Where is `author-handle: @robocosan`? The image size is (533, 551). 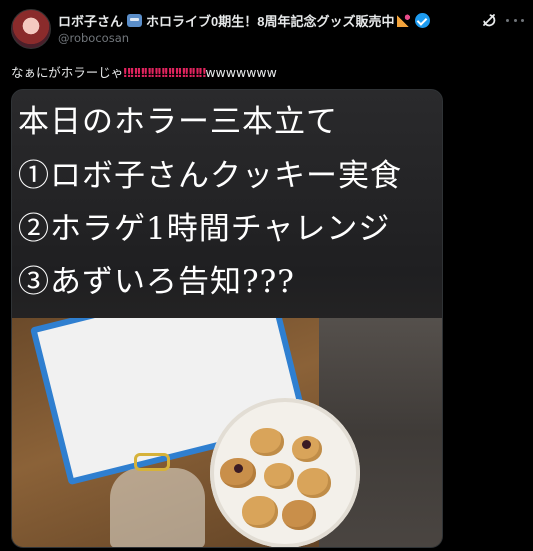 author-handle: @robocosan is located at coordinates (93, 38).